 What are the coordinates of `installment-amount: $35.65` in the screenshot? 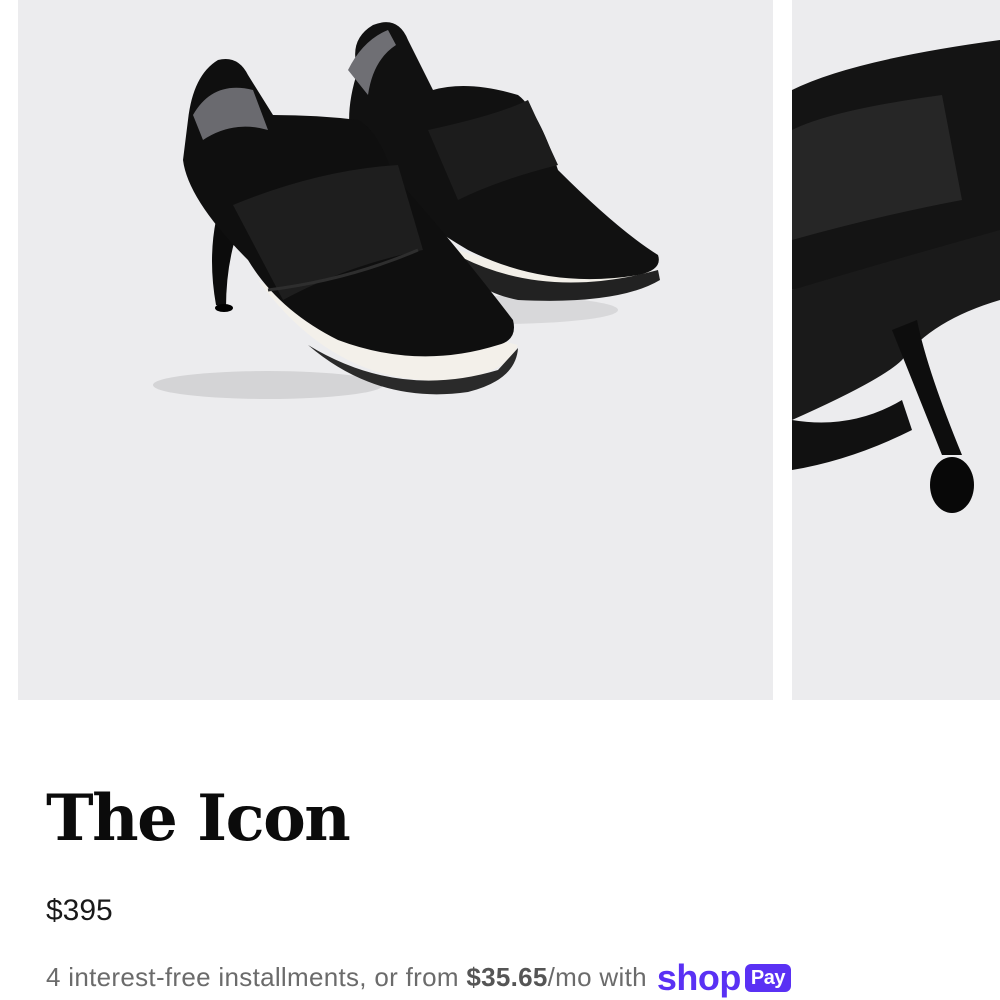 It's located at (507, 977).